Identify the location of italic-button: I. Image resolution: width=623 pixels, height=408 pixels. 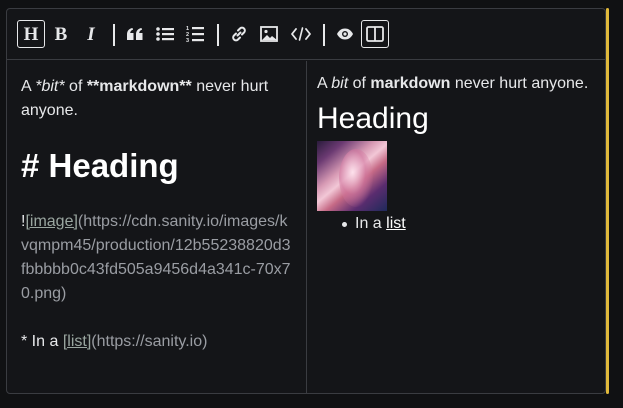
(91, 34).